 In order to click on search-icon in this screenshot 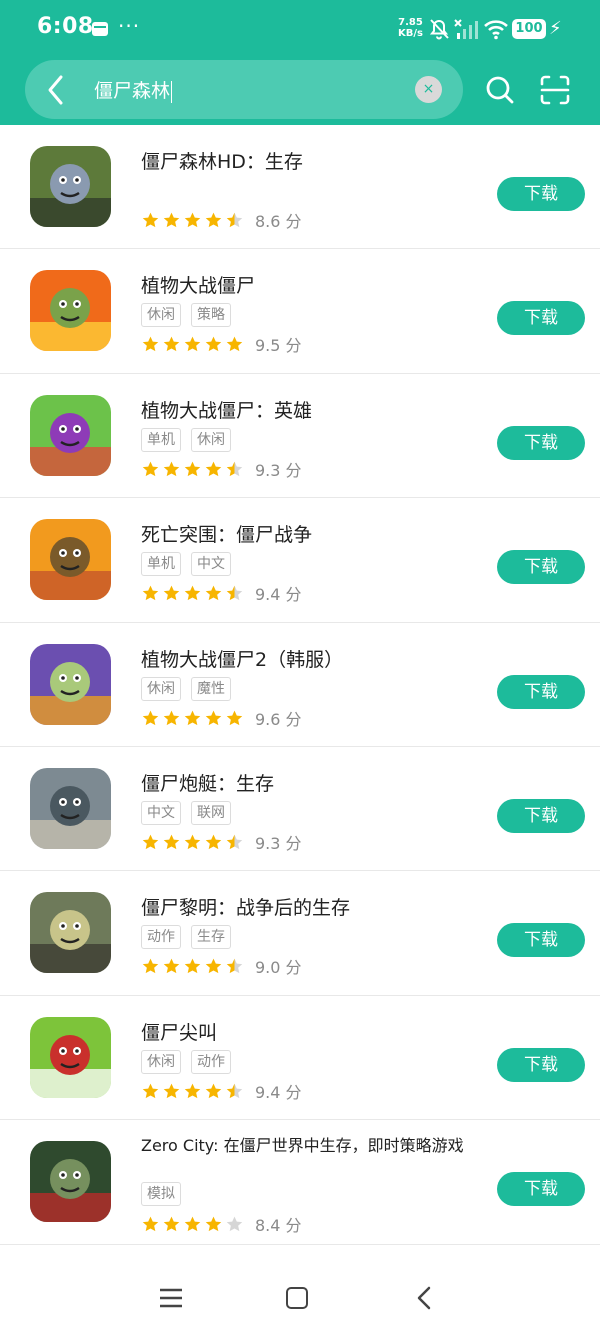, I will do `click(500, 90)`.